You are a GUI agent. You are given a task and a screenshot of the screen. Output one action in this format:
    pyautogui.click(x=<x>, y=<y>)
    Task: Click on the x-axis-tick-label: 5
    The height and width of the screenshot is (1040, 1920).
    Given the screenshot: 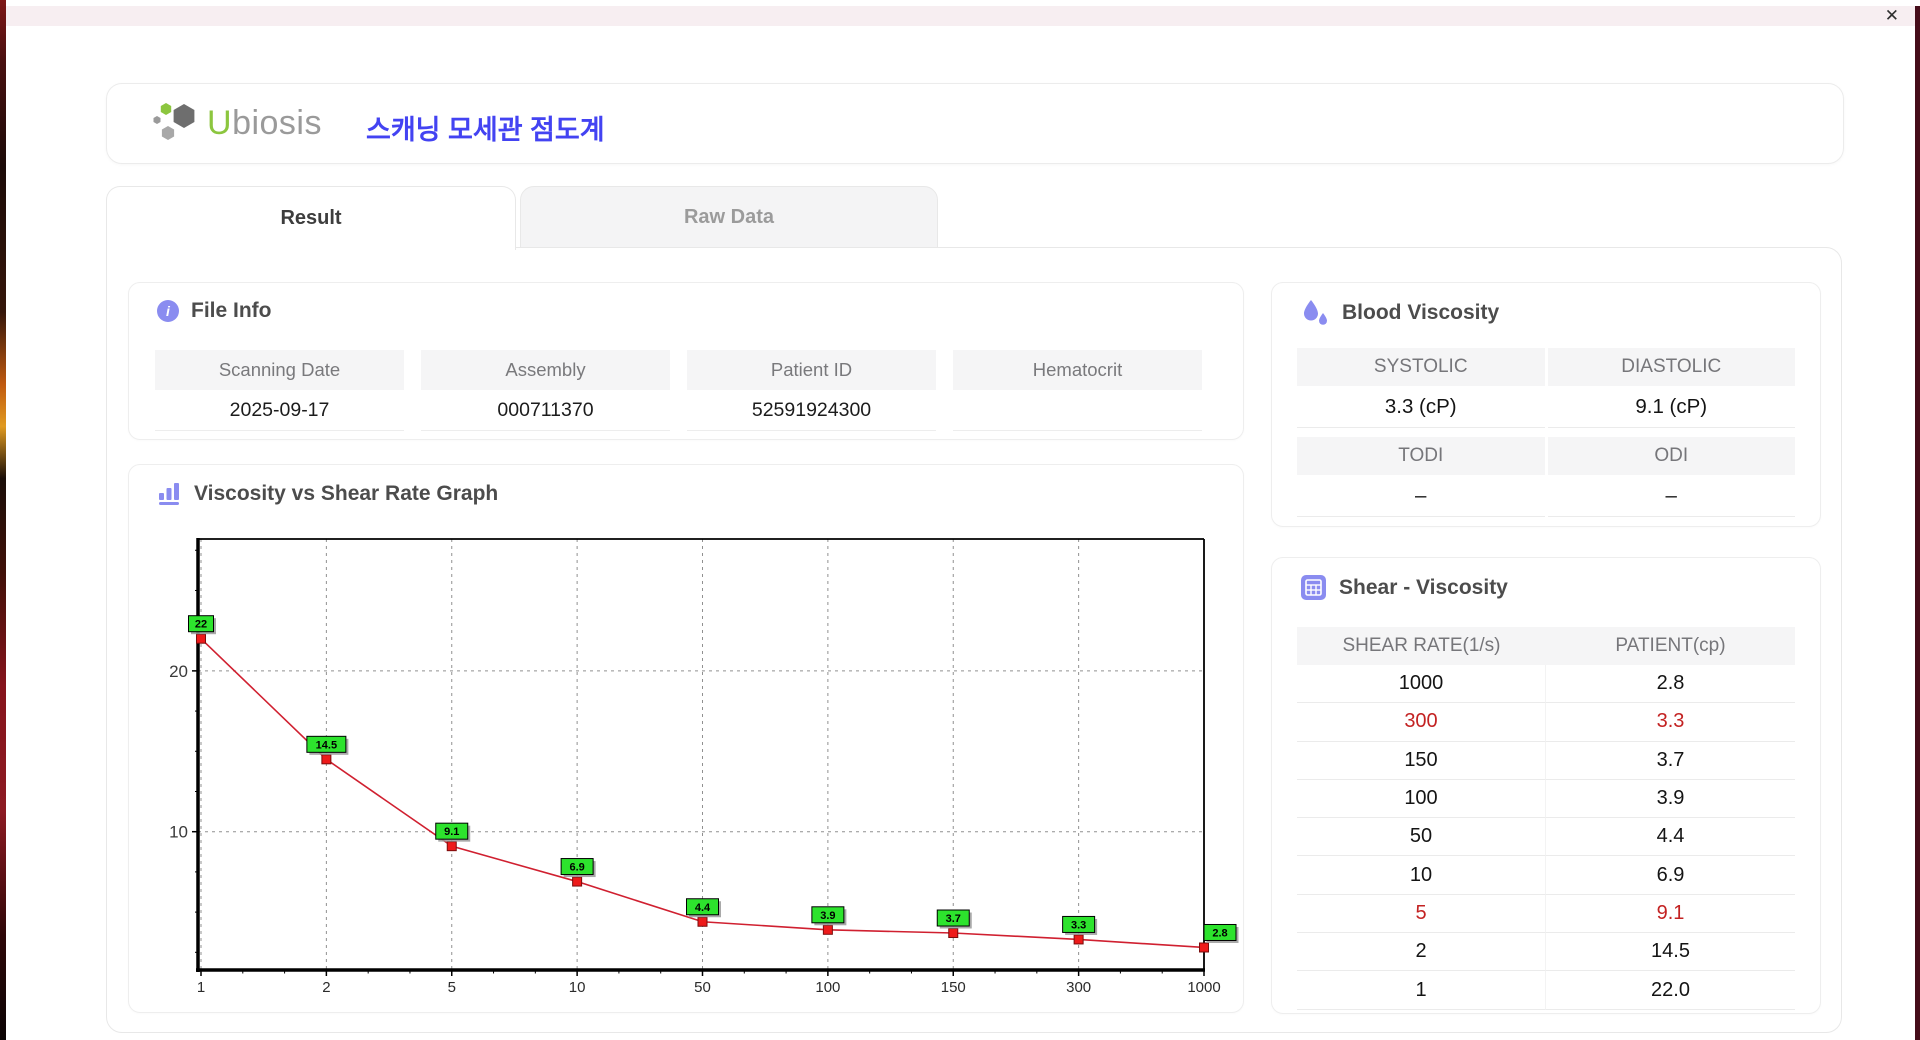 What is the action you would take?
    pyautogui.click(x=452, y=987)
    